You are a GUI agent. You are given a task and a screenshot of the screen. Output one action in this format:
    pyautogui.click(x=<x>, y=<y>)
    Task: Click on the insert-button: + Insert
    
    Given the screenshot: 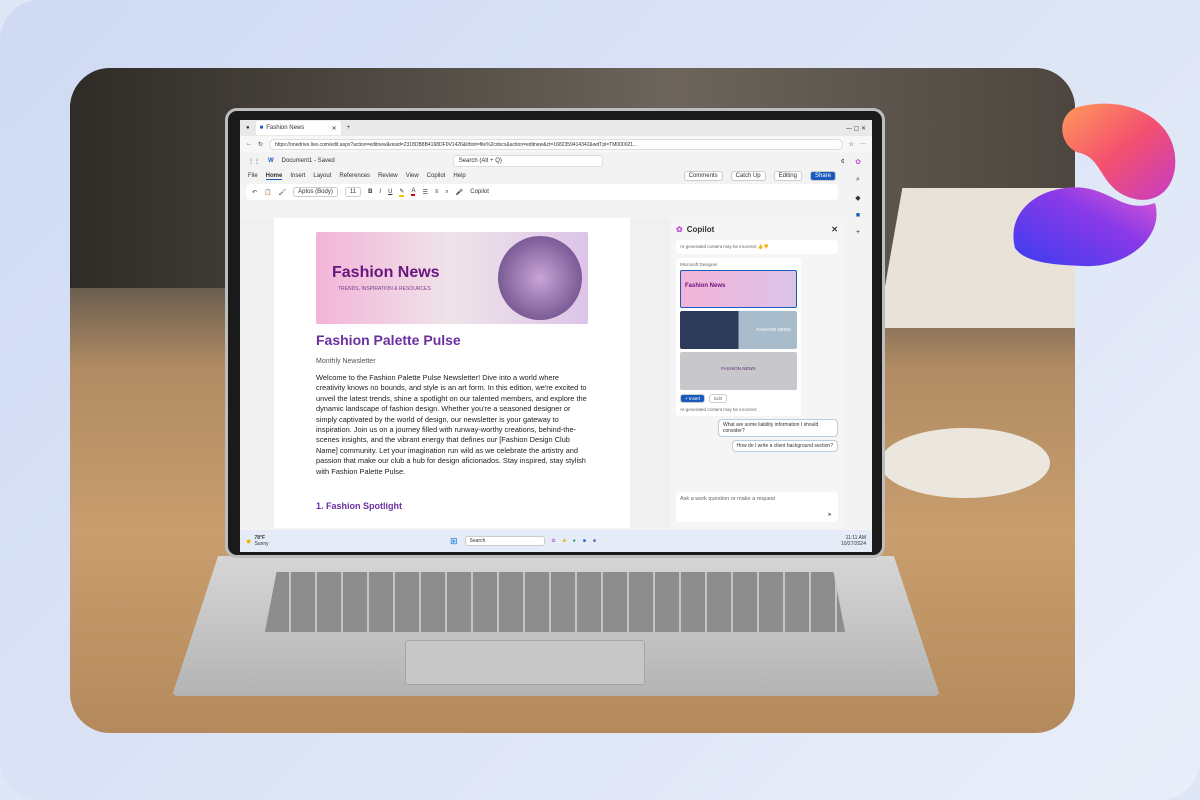 What is the action you would take?
    pyautogui.click(x=693, y=398)
    